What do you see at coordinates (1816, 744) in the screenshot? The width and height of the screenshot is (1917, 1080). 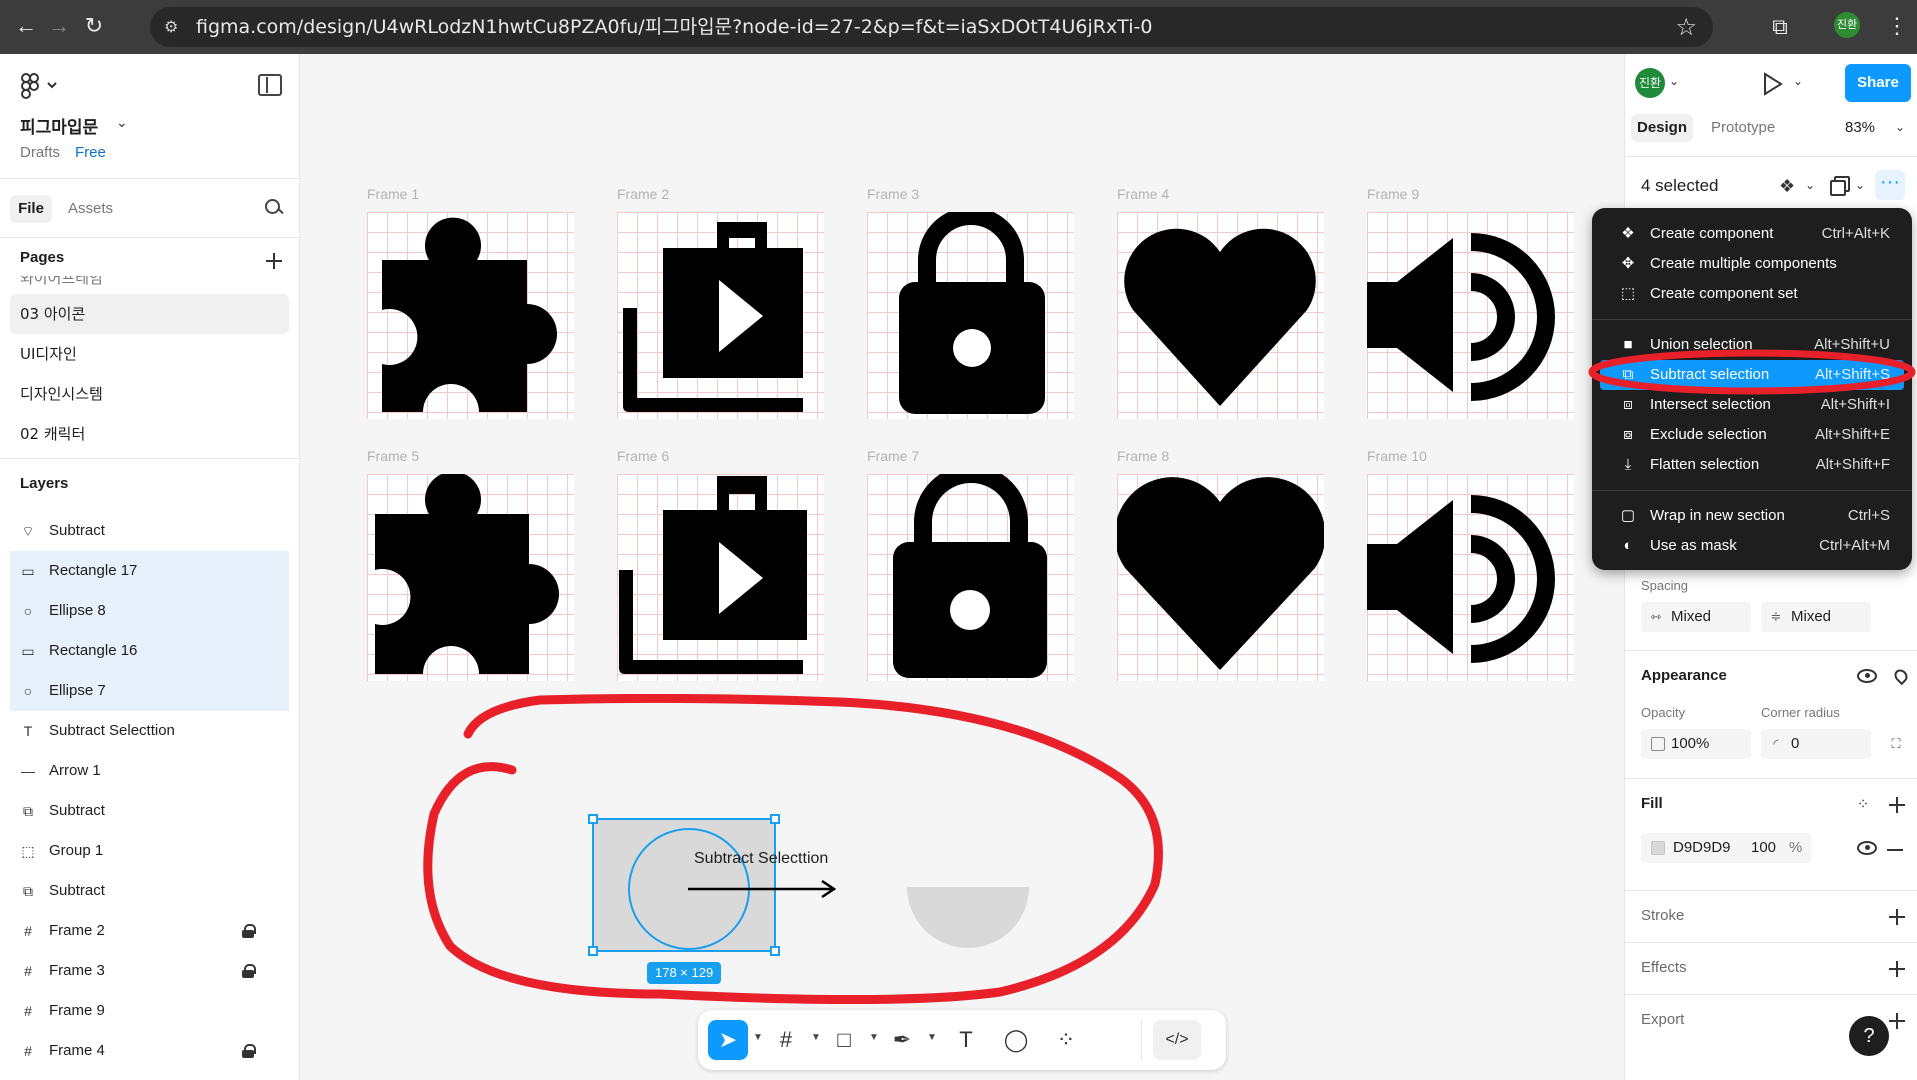 I see `corner-radius-field: ◜ 0` at bounding box center [1816, 744].